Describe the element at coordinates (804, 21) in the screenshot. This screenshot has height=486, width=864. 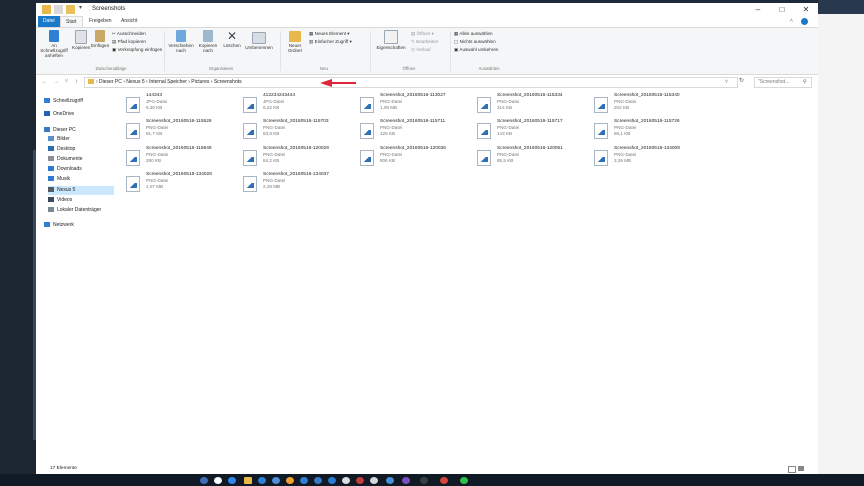
I see `help-icon` at that location.